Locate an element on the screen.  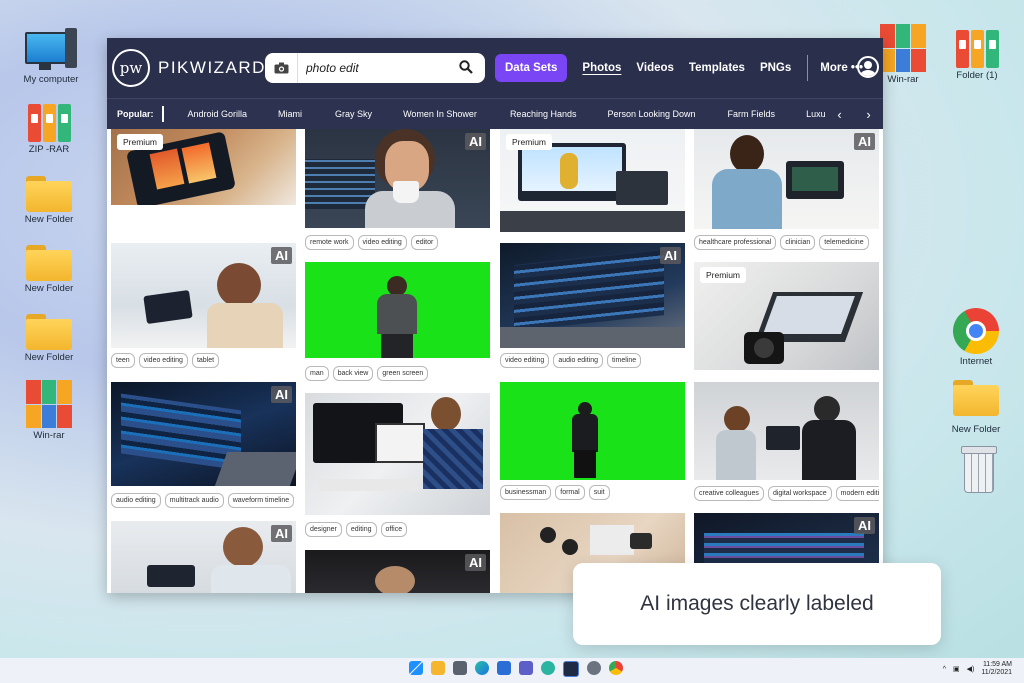
ai-badge: AI is located at coordinates (475, 141).